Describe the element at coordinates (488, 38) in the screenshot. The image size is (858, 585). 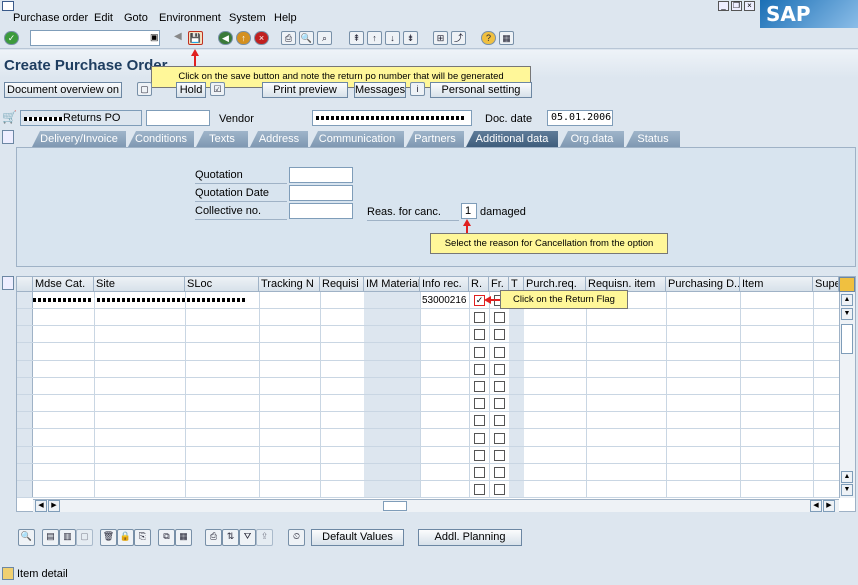
I see `help-icon: ?` at that location.